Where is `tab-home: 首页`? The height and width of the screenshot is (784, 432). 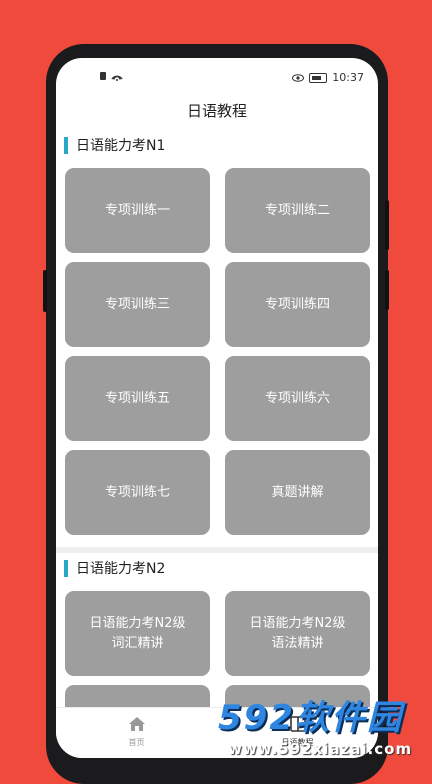
tab-home: 首页 is located at coordinates (136, 733).